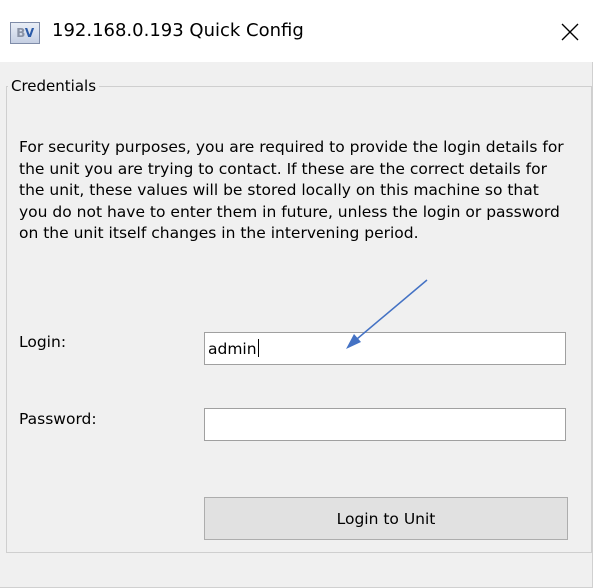 The width and height of the screenshot is (593, 588). I want to click on close-icon, so click(570, 32).